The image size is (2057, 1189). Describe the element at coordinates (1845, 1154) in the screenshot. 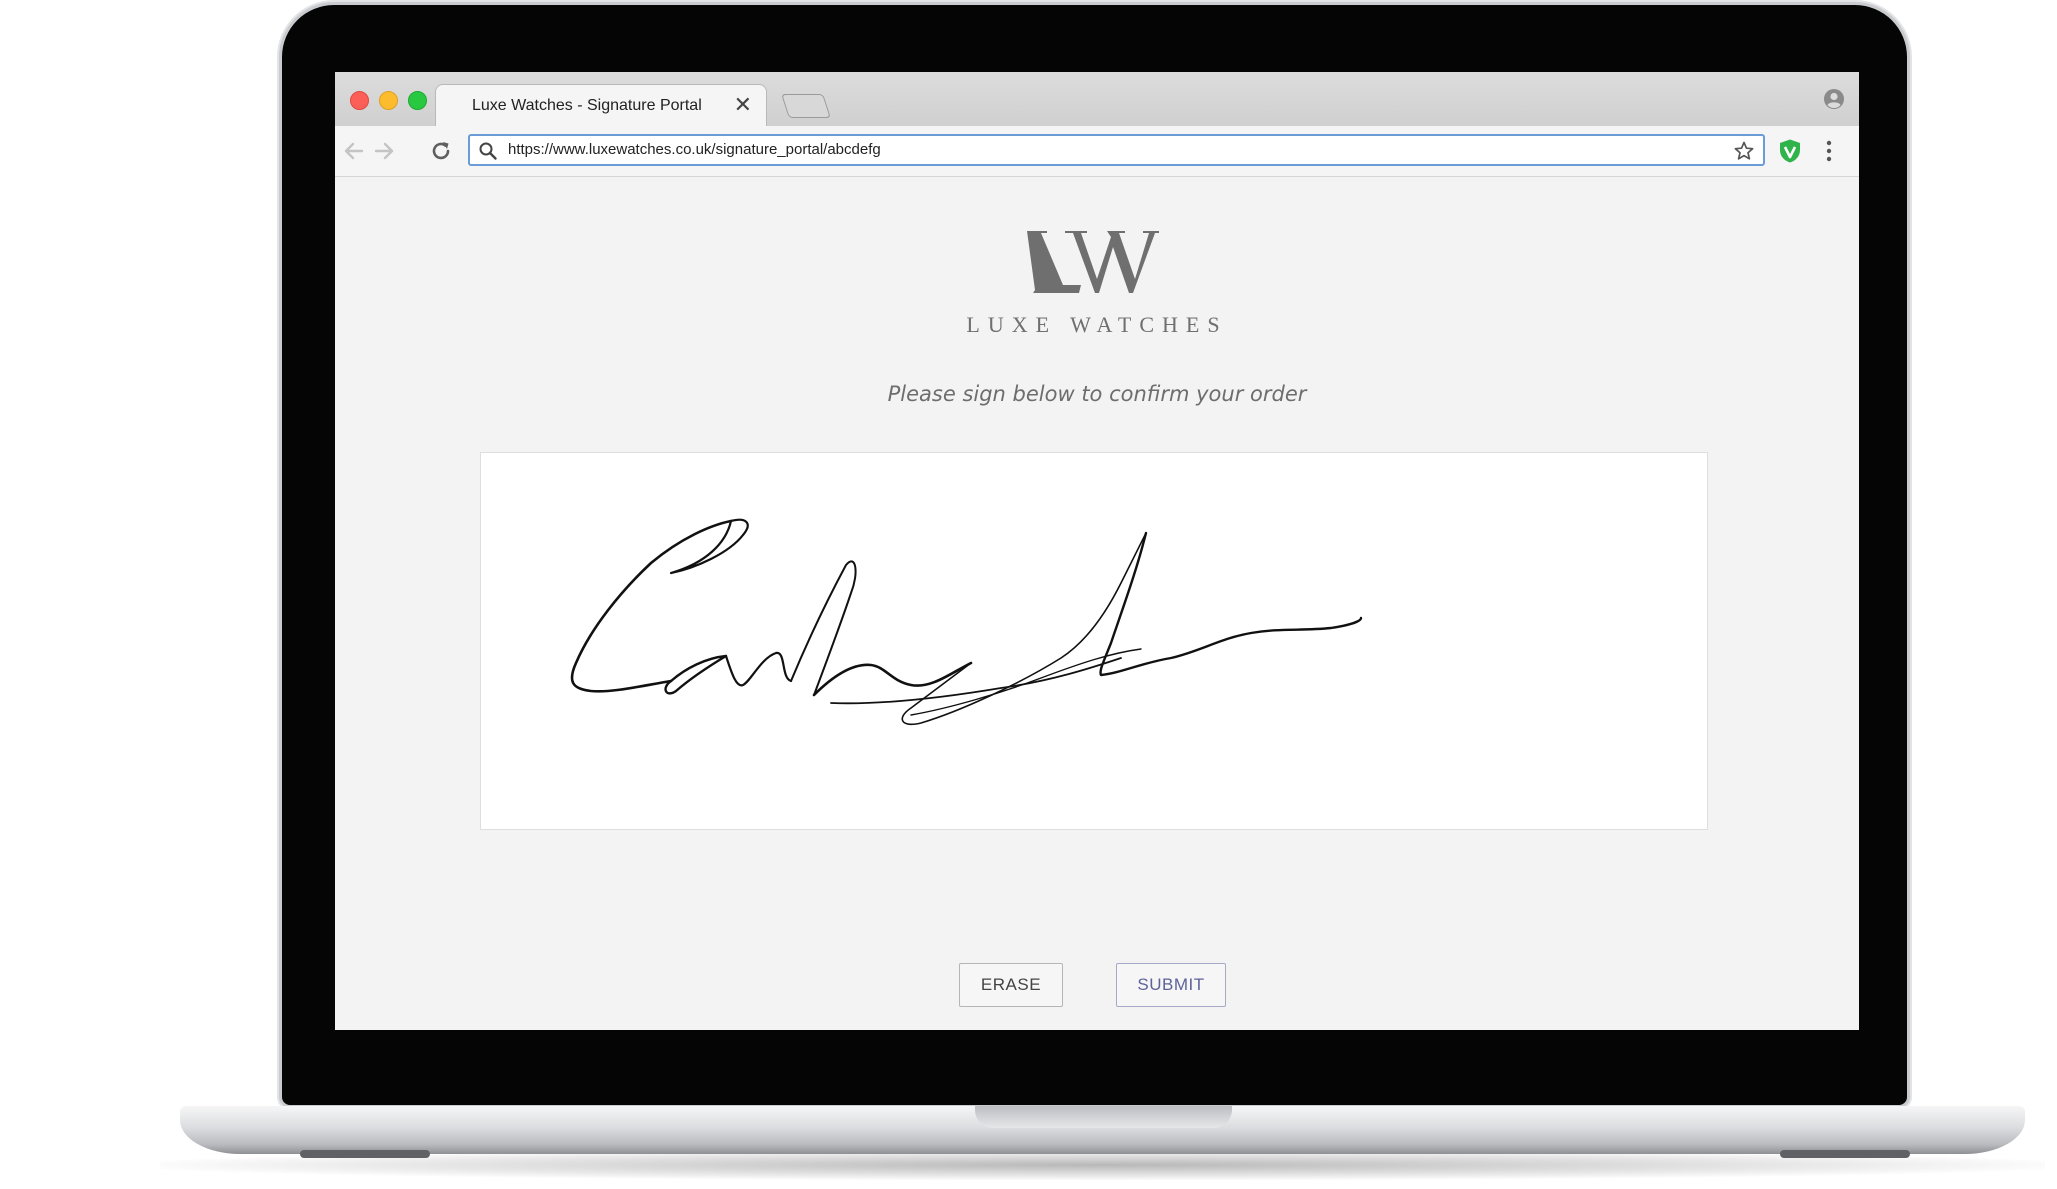

I see `laptop-foot-right` at that location.